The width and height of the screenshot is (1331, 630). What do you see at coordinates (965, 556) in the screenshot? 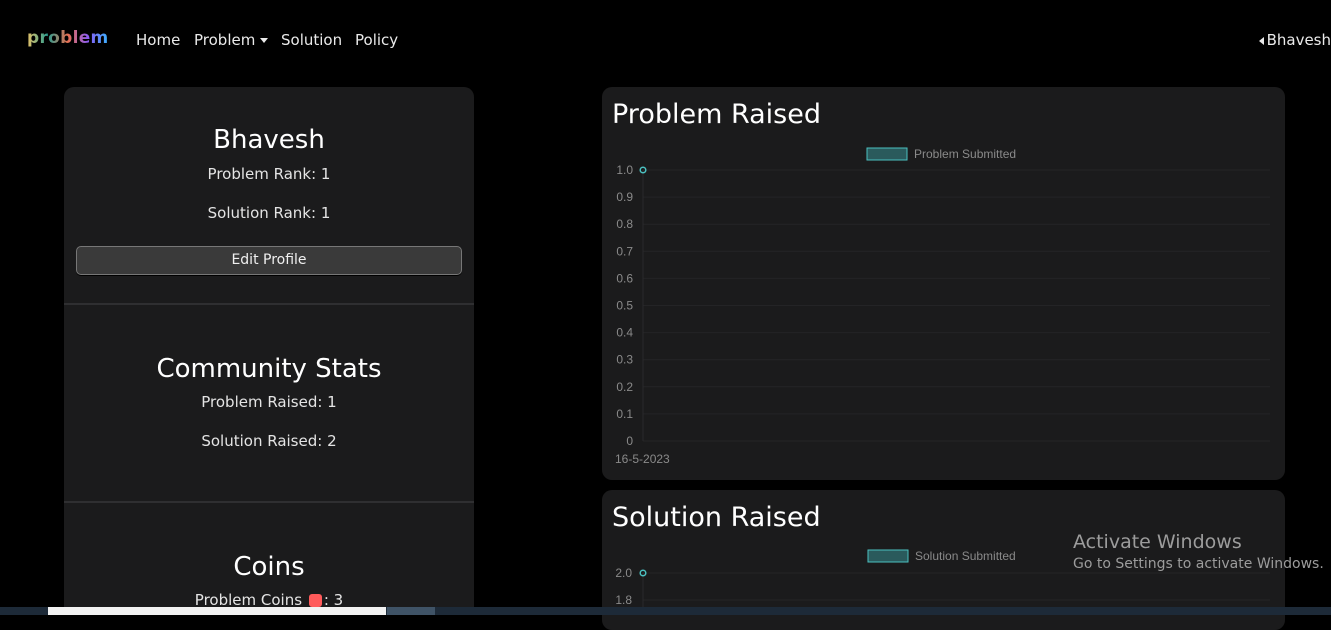
I see `legend-label: Solution Submitted` at bounding box center [965, 556].